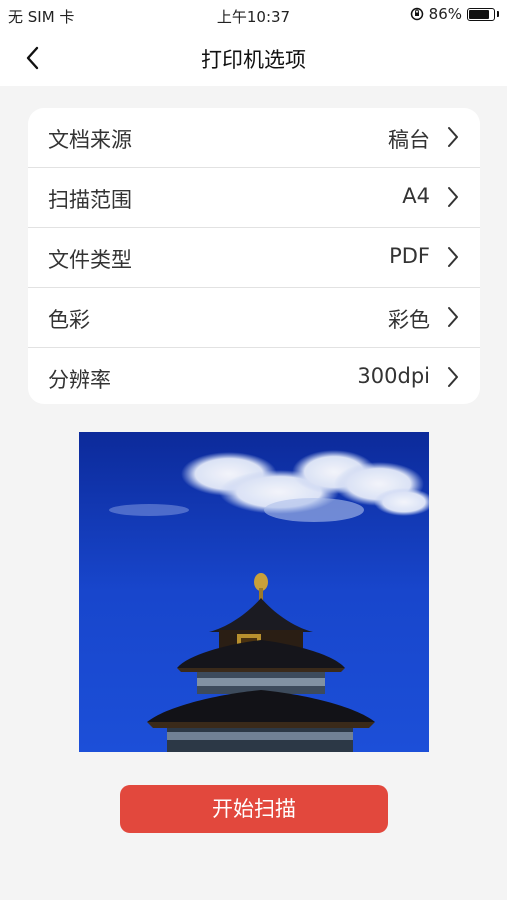 The height and width of the screenshot is (900, 507). I want to click on nav-bar: 打印机选项, so click(253, 58).